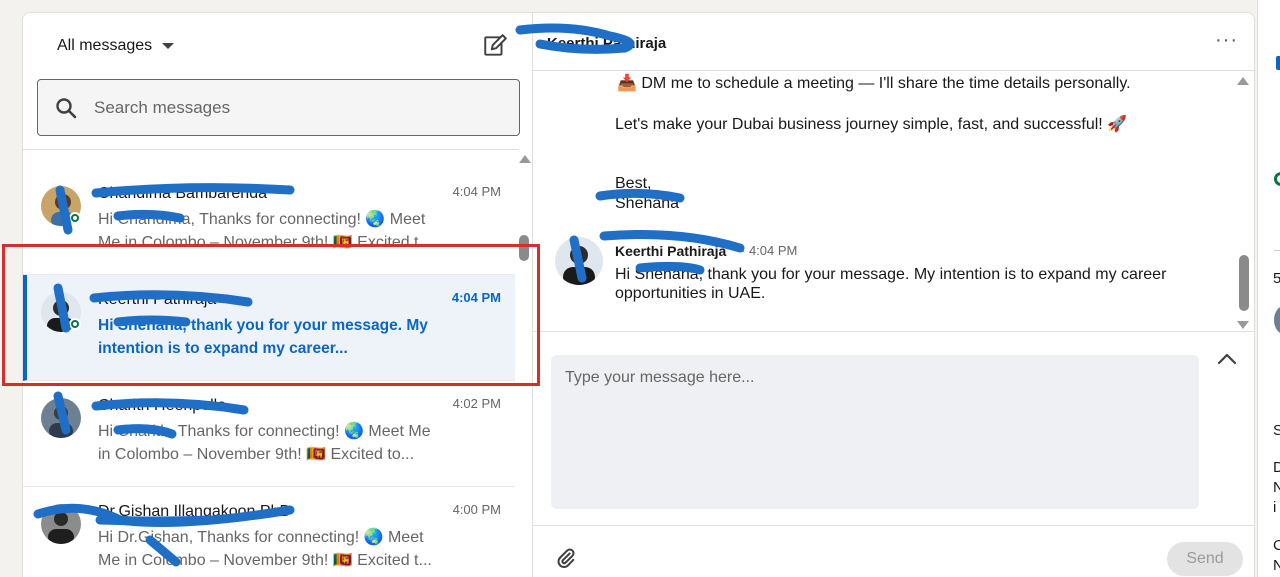  What do you see at coordinates (647, 203) in the screenshot?
I see `message-signature: Shehana` at bounding box center [647, 203].